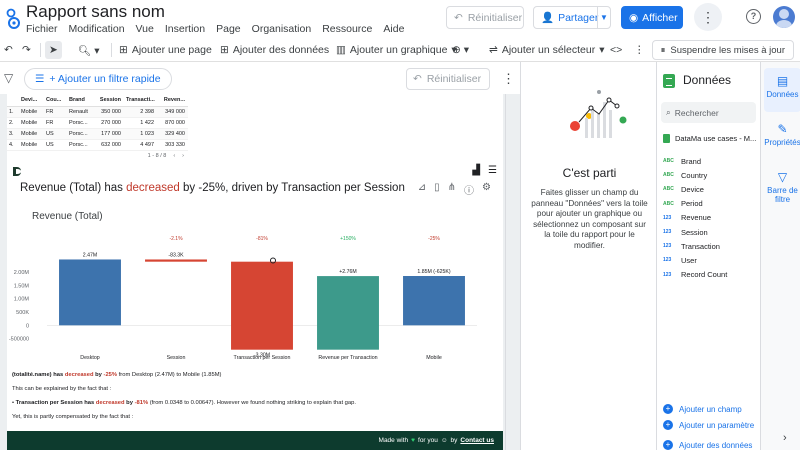 This screenshot has width=800, height=450. I want to click on code-icon: <>, so click(616, 50).